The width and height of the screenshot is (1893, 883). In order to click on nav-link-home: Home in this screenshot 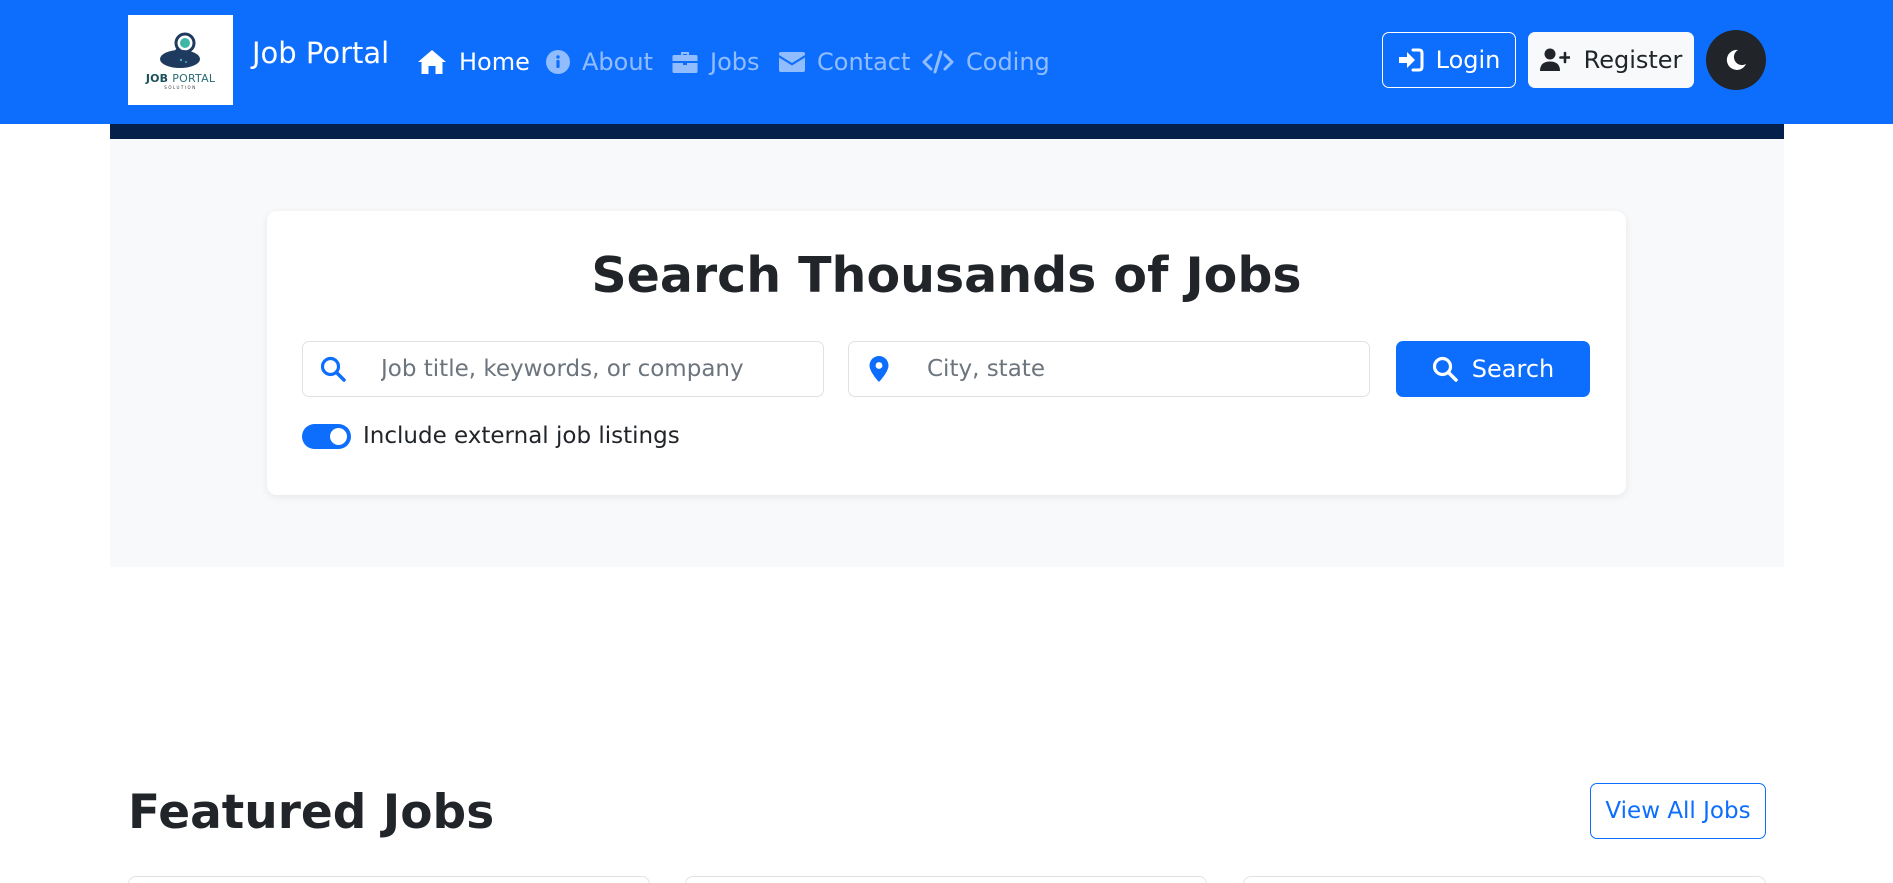, I will do `click(473, 62)`.